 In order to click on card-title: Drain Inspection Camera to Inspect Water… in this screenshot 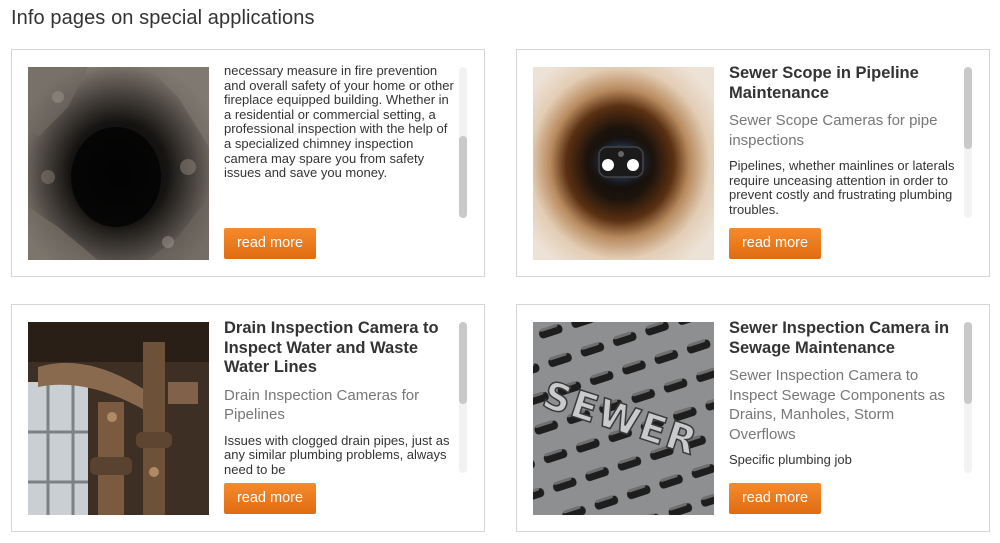, I will do `click(331, 347)`.